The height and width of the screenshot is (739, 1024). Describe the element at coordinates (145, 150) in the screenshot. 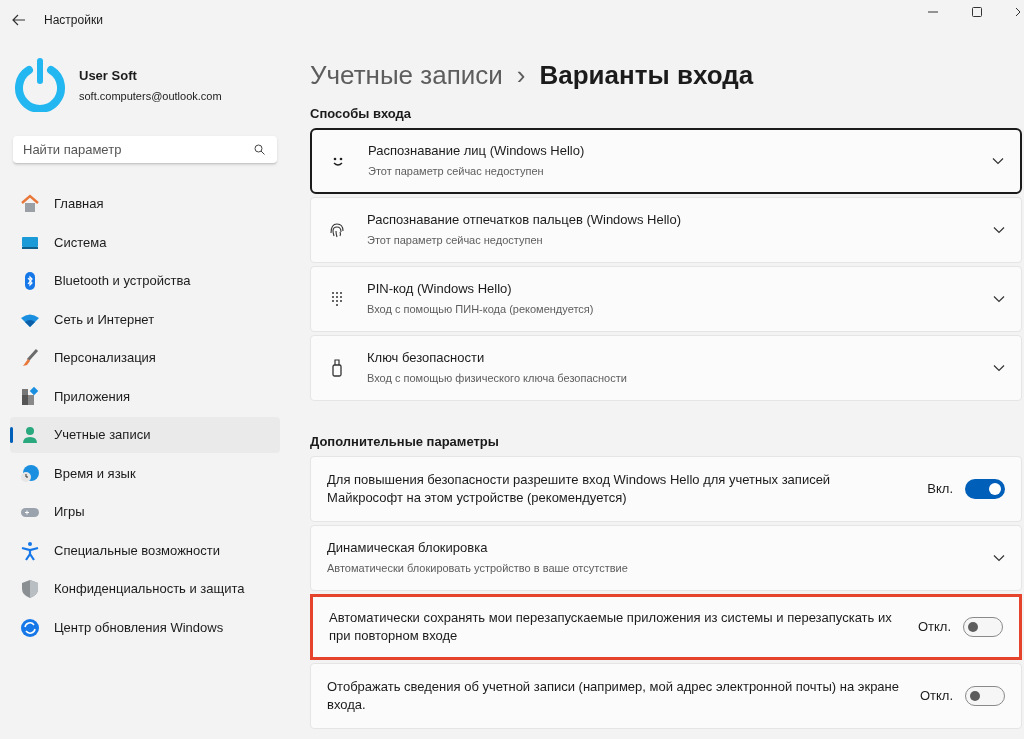

I see `search-field: Найти параметр` at that location.